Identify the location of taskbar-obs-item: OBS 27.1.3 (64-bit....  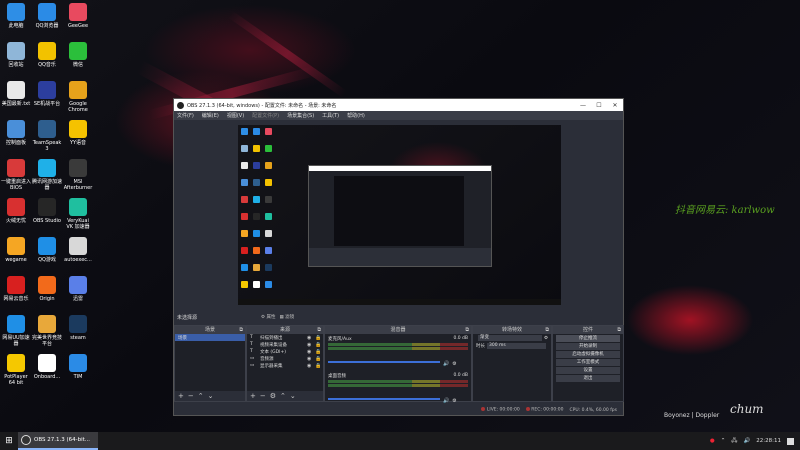
(58, 441).